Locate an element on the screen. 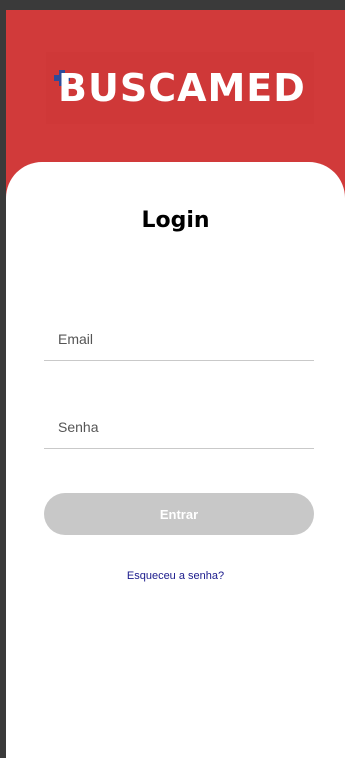 The height and width of the screenshot is (758, 345). password-field is located at coordinates (179, 427).